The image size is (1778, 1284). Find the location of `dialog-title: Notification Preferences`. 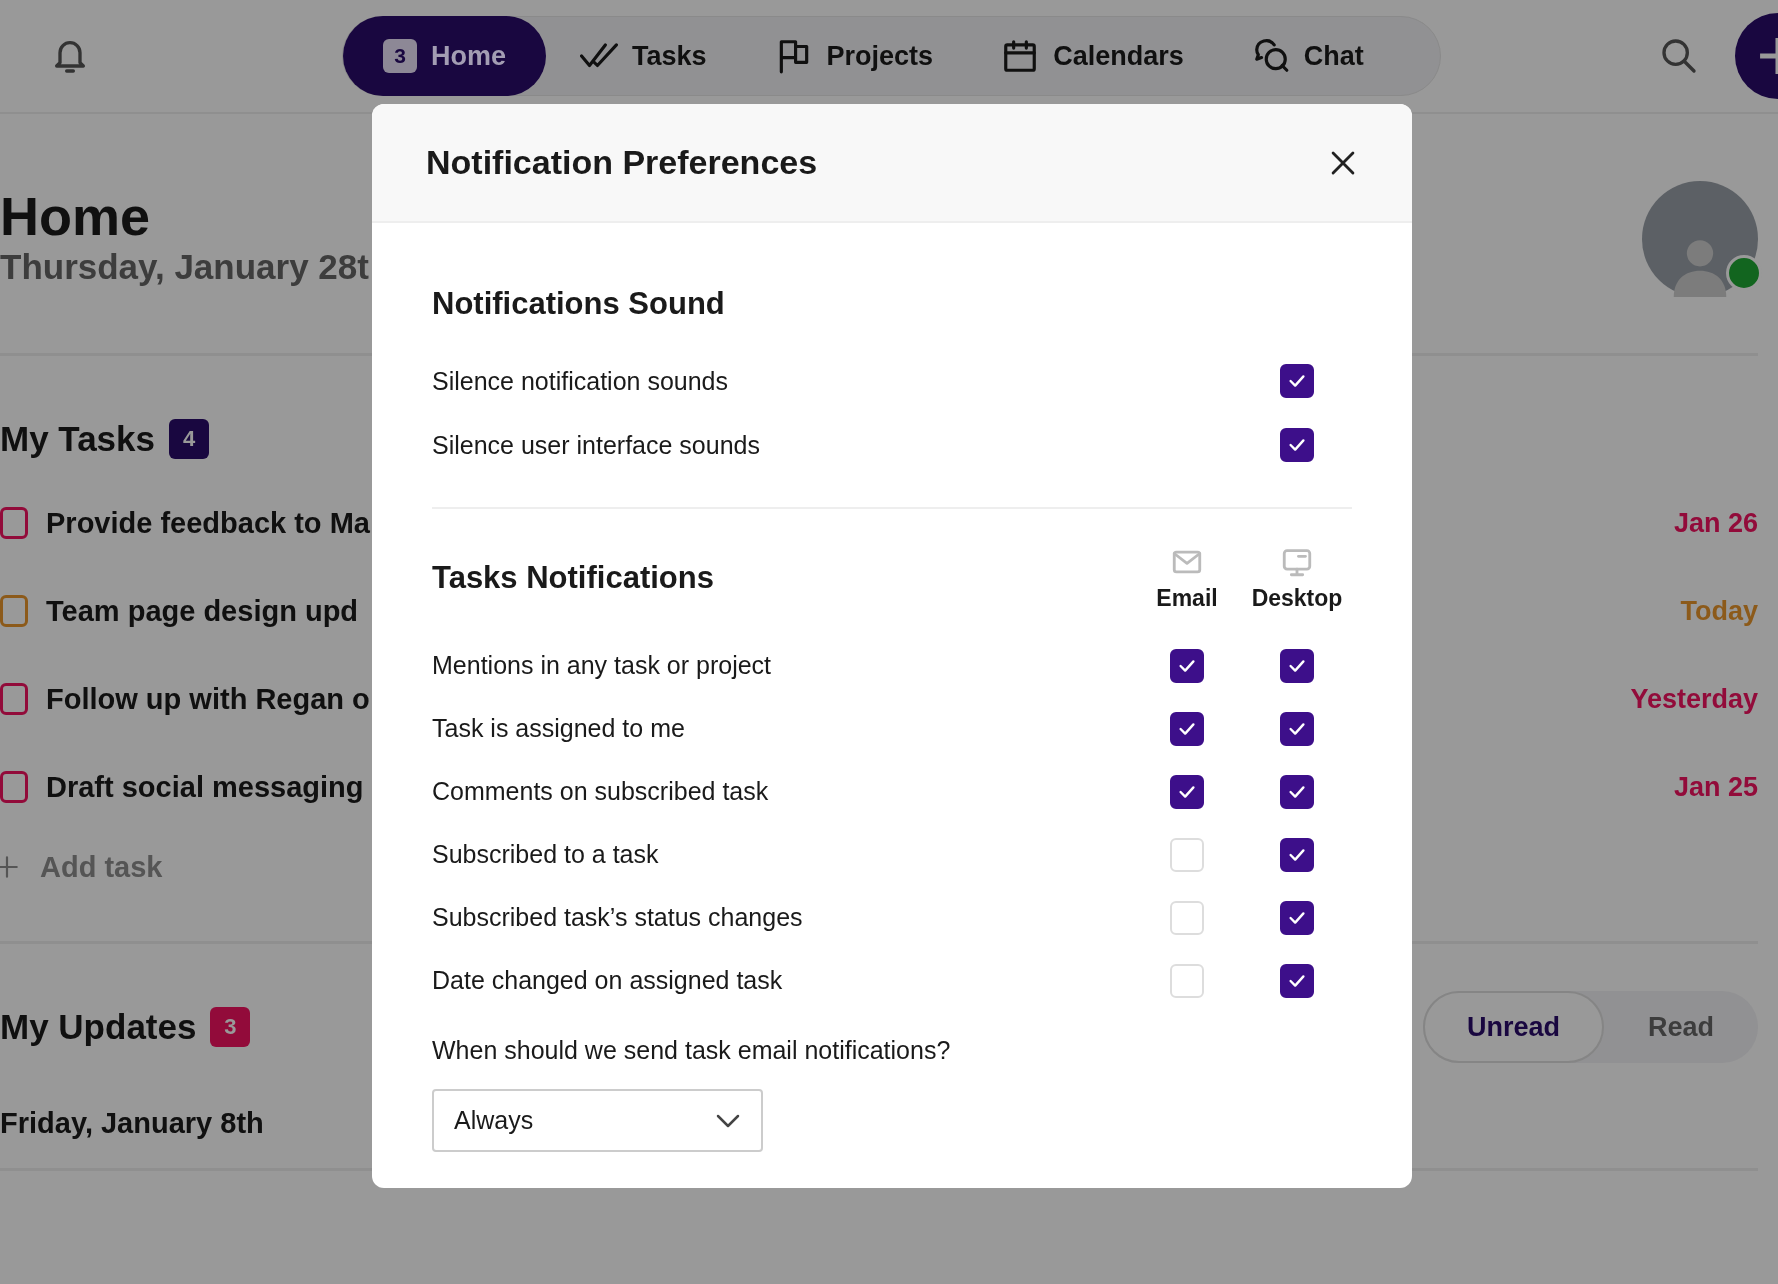

dialog-title: Notification Preferences is located at coordinates (622, 162).